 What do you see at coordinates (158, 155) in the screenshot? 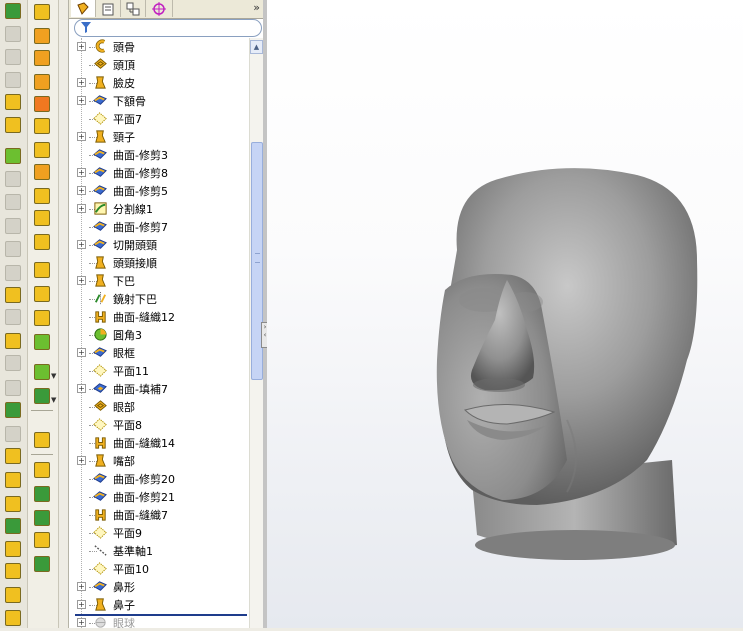
I see `tree-item: 曲面-修剪3` at bounding box center [158, 155].